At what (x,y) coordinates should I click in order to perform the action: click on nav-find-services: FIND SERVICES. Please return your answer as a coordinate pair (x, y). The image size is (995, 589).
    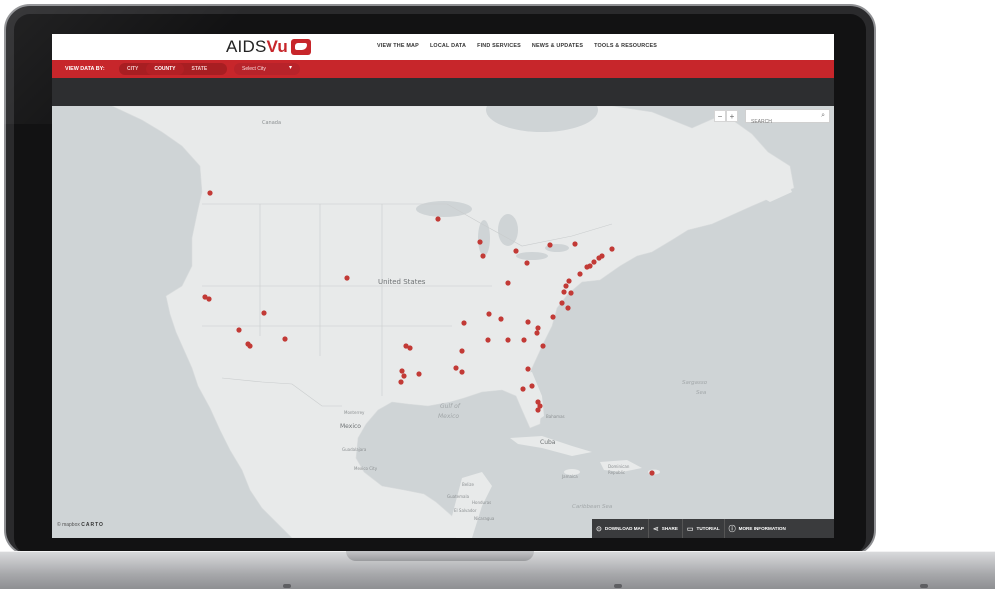
    Looking at the image, I should click on (499, 46).